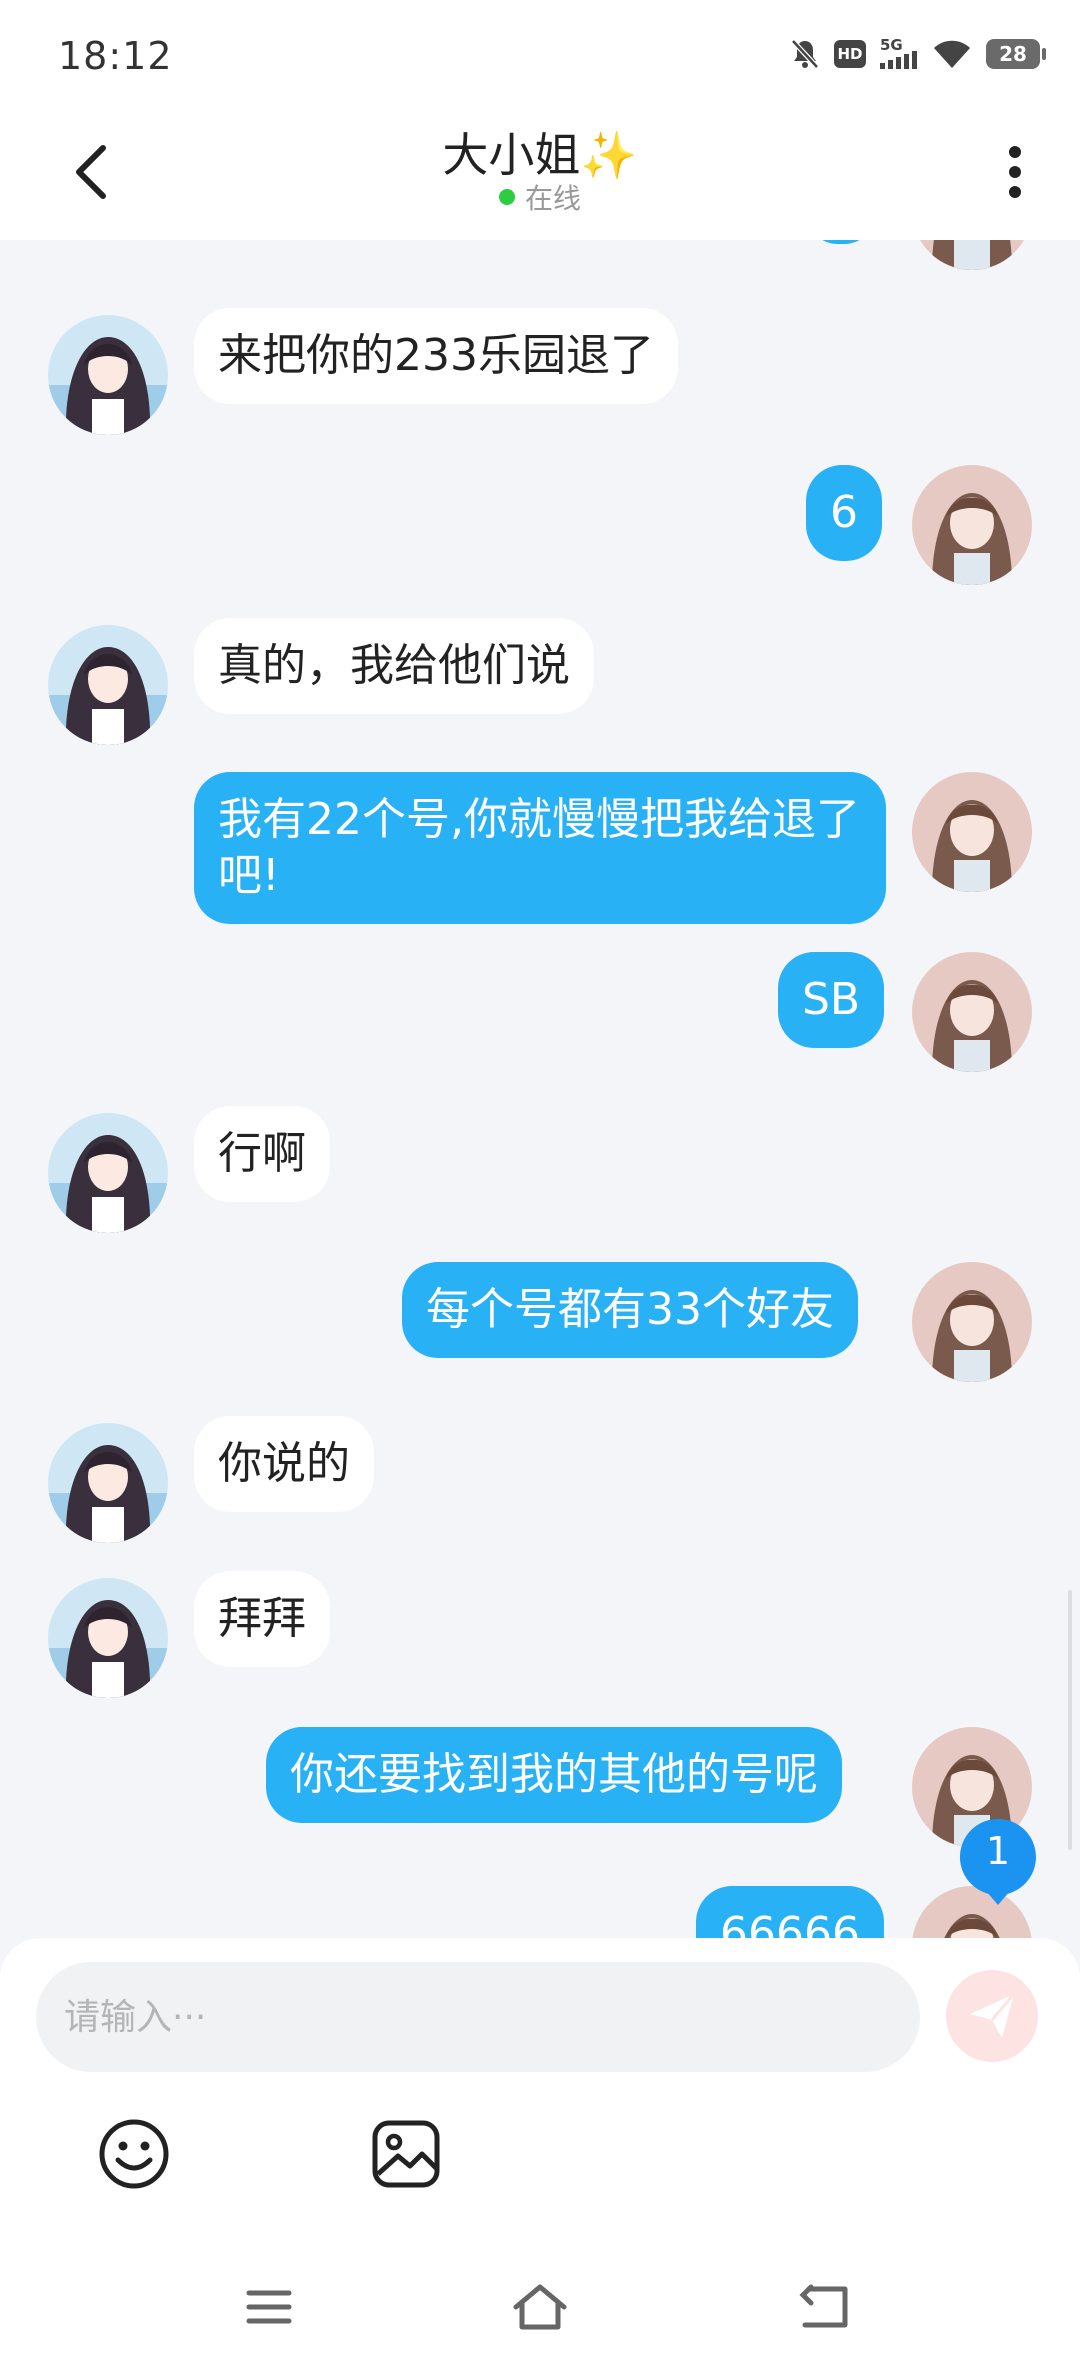 The width and height of the screenshot is (1080, 2376). Describe the element at coordinates (262, 1619) in the screenshot. I see `message-bubble-incoming: 拜拜` at that location.